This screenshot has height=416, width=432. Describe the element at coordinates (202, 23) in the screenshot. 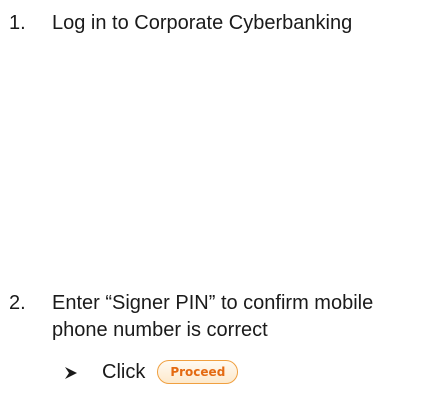

I see `step-text: Log in to Corporate Cyberbanking` at that location.